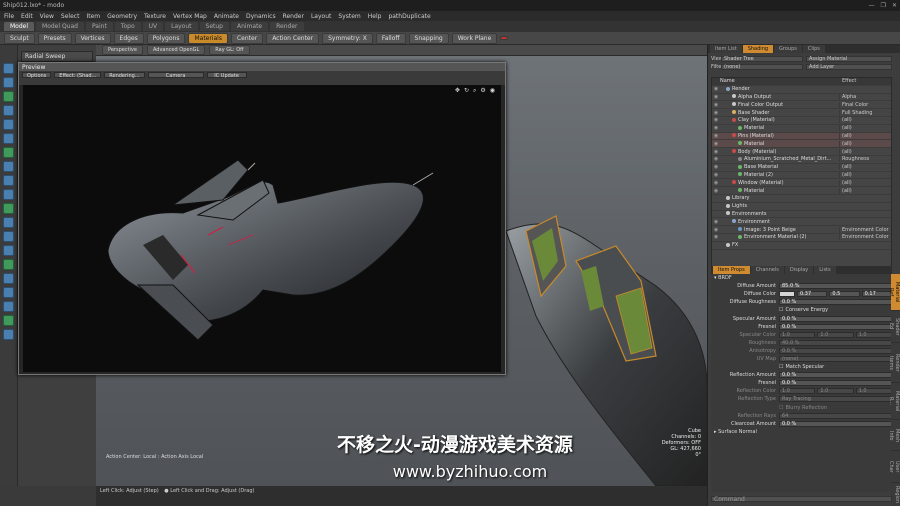 The image size is (900, 506). I want to click on toolbar-edges-button: Edges, so click(128, 38).